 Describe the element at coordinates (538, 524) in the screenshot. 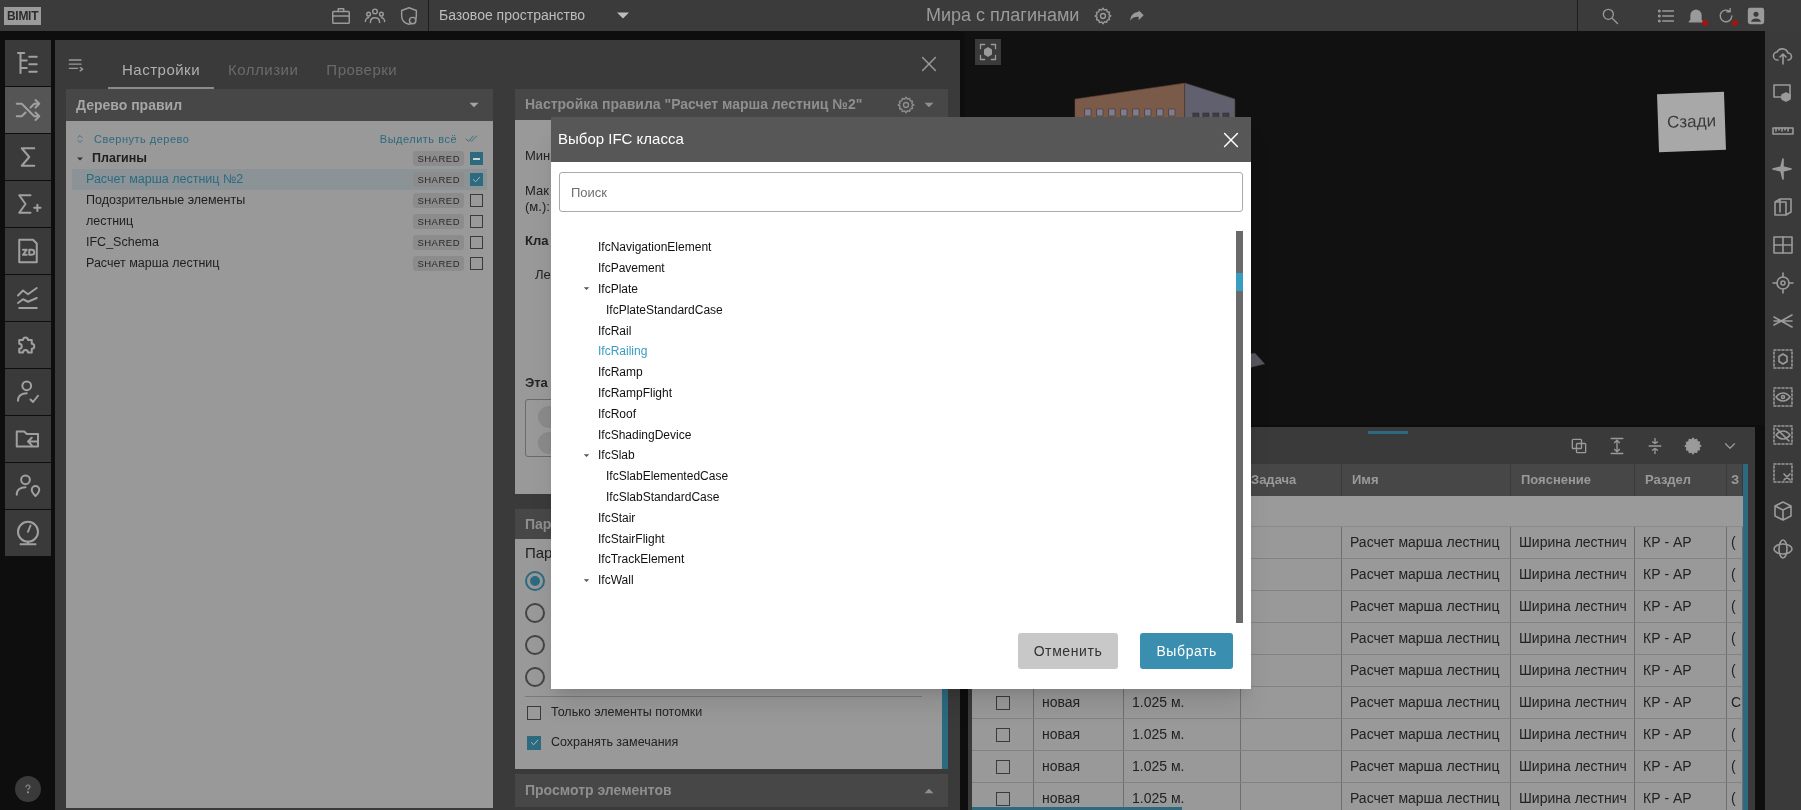

I see `panel-title: Пар` at that location.